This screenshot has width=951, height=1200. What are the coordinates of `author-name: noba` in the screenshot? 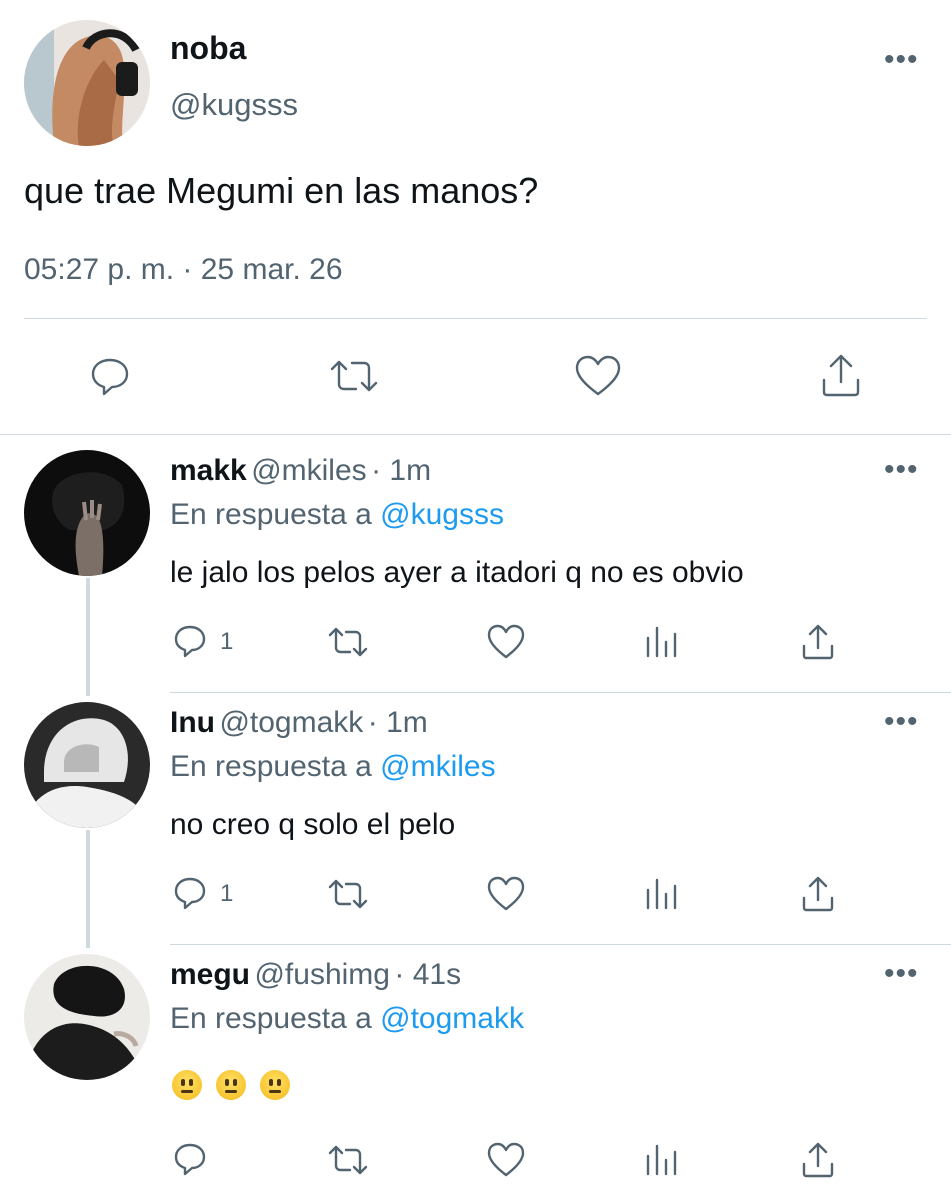 It's located at (208, 48).